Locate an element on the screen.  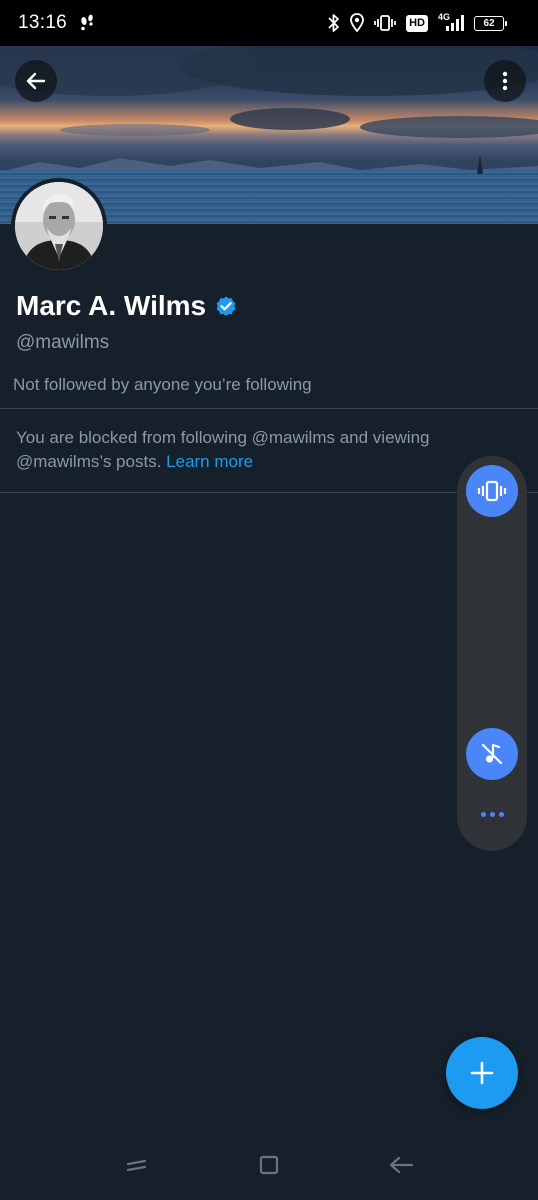
vibrate-mode-button is located at coordinates (492, 491).